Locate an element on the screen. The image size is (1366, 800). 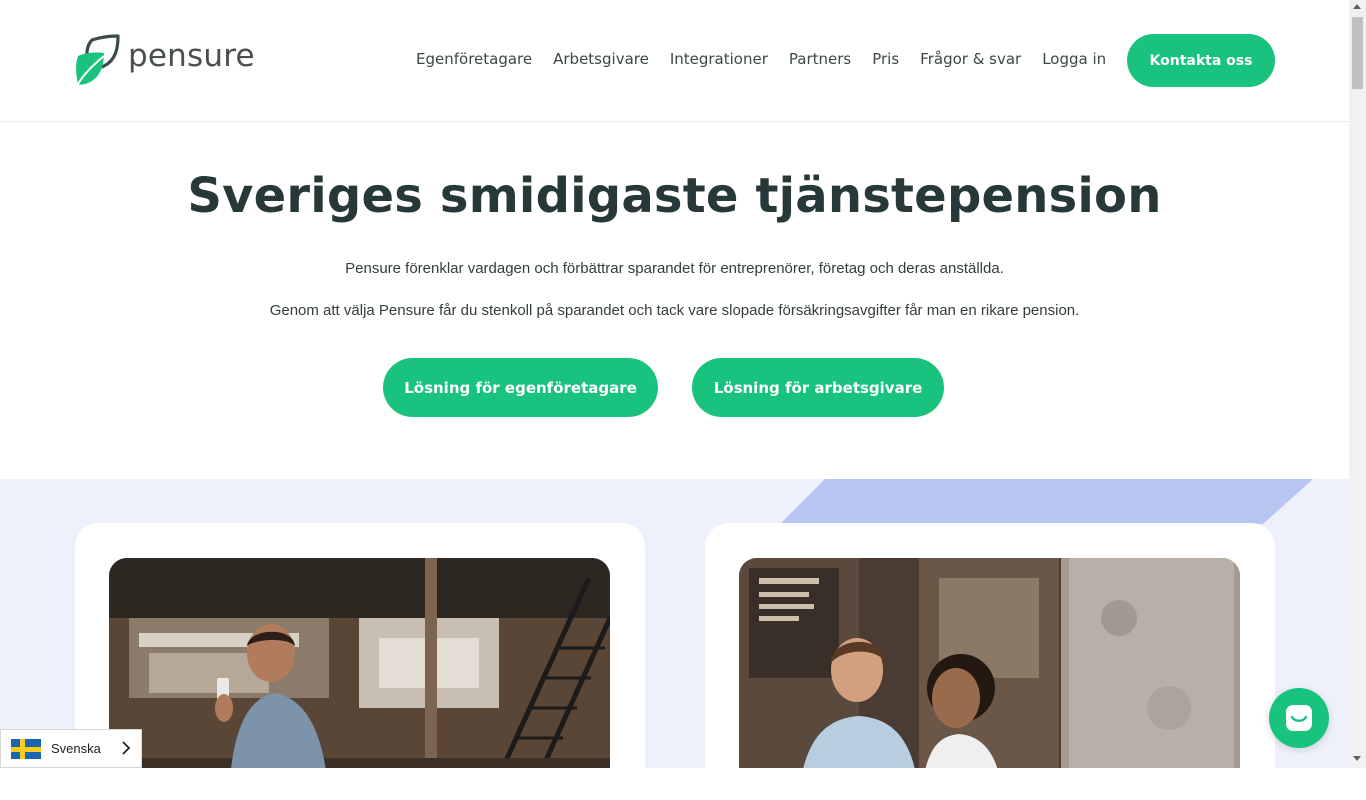
decorative-stripe is located at coordinates (1046, 501).